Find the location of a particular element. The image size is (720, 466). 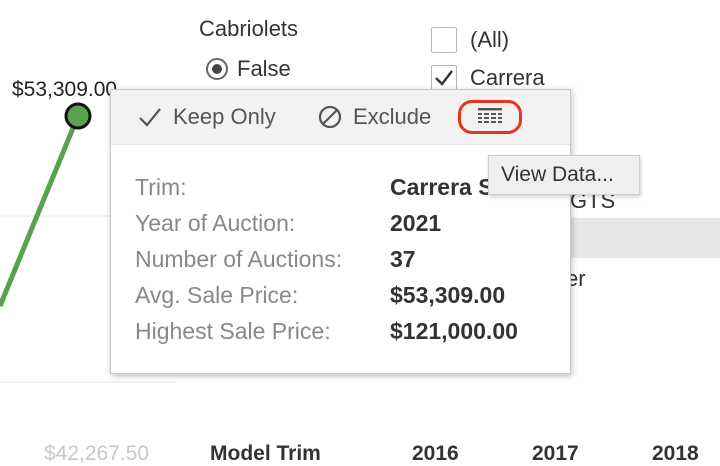

exclude-icon is located at coordinates (330, 117).